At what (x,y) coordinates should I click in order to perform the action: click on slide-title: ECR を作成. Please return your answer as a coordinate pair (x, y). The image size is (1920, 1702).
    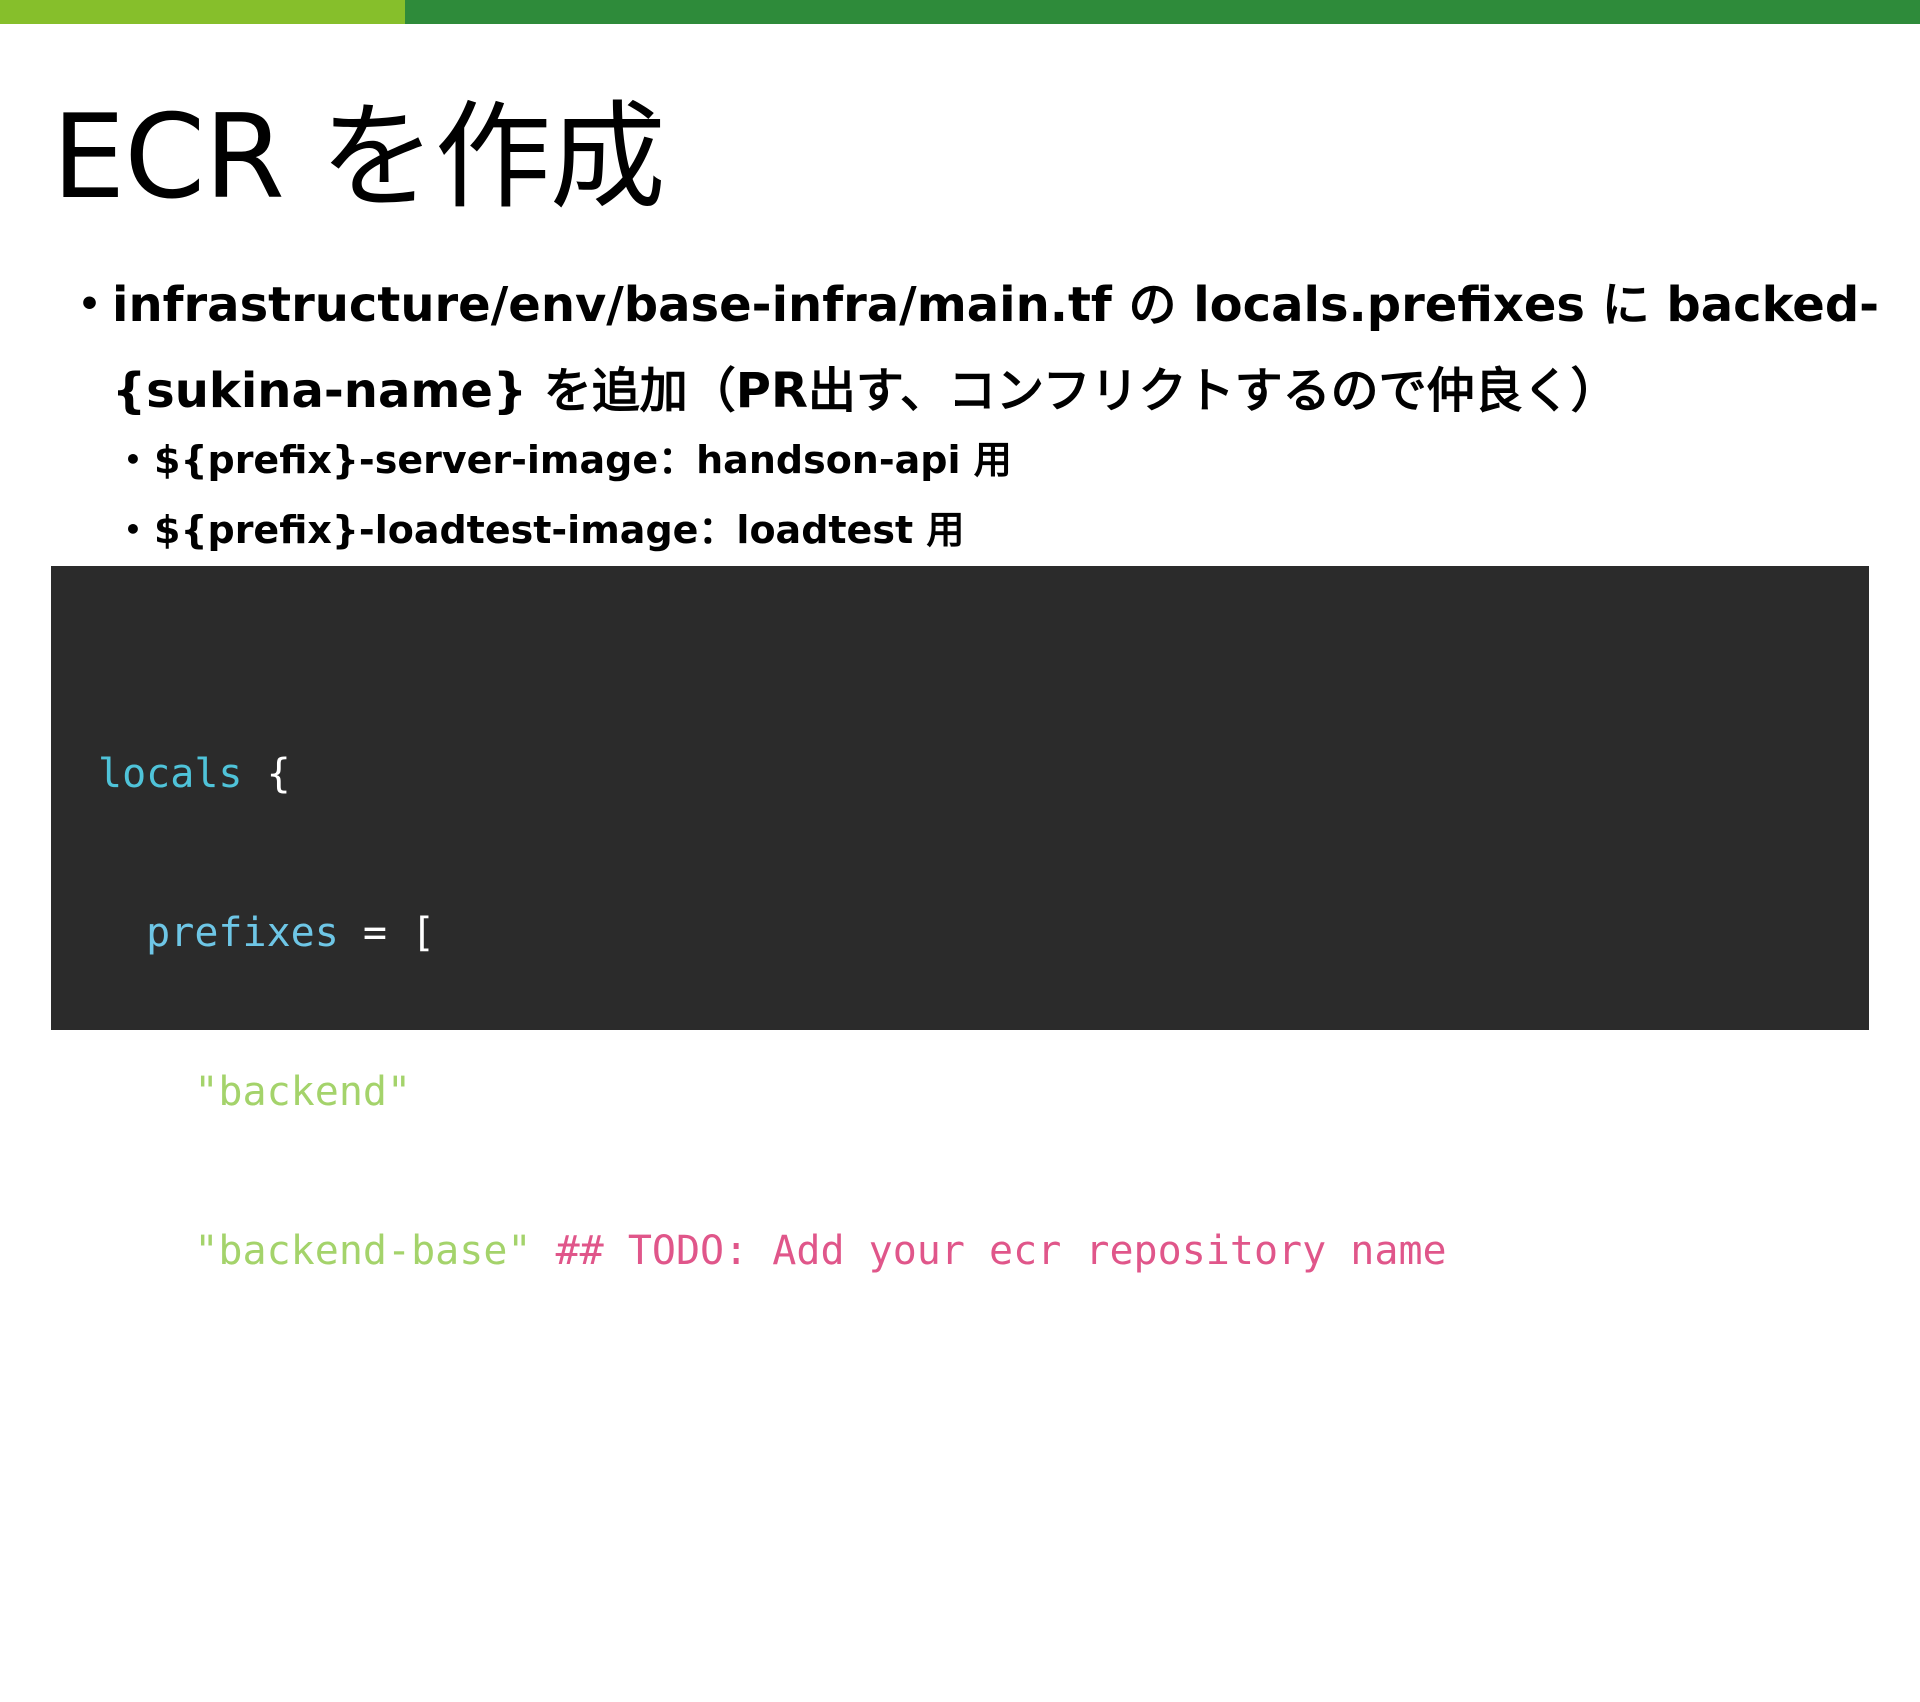
    Looking at the image, I should click on (359, 157).